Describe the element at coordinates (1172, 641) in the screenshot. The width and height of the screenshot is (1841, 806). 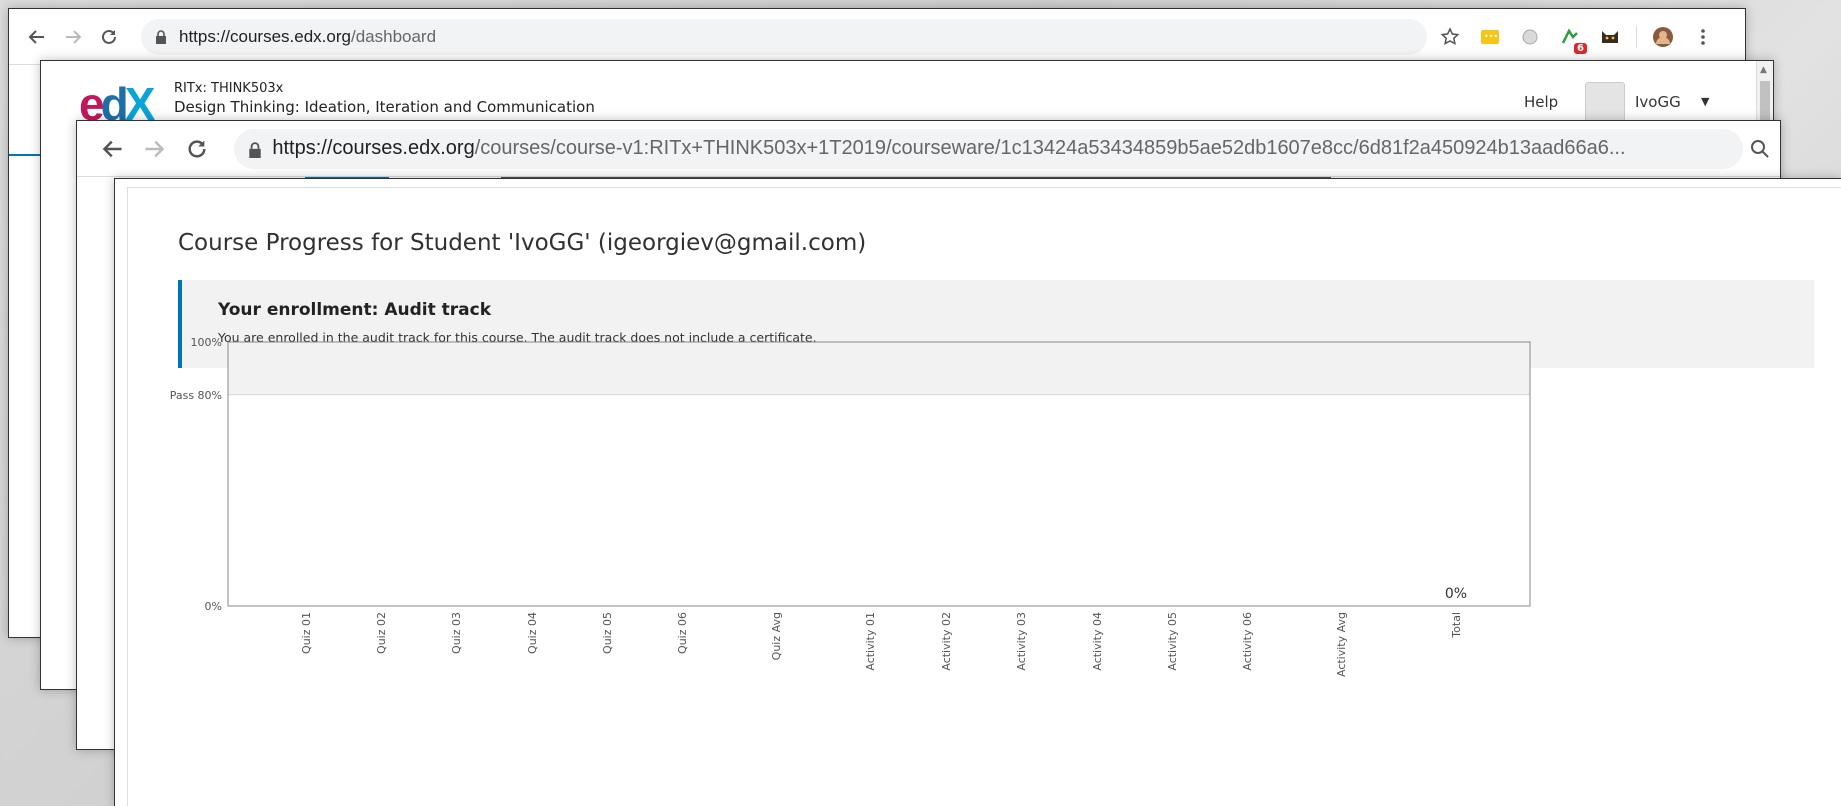
I see `x-category-label: Activity 05` at that location.